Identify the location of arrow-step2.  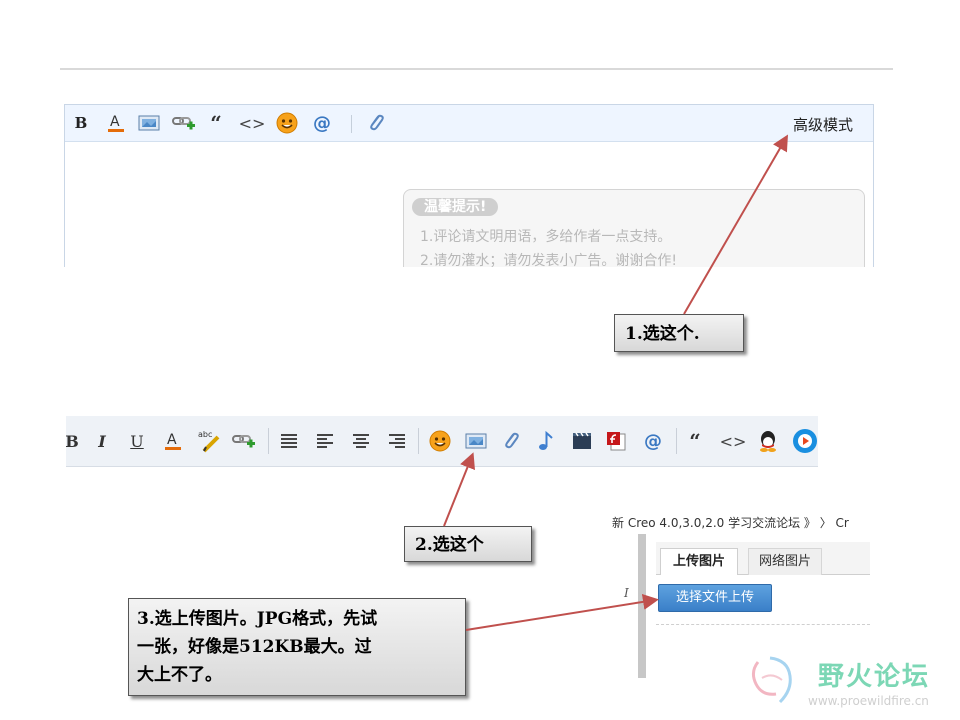
(459, 489).